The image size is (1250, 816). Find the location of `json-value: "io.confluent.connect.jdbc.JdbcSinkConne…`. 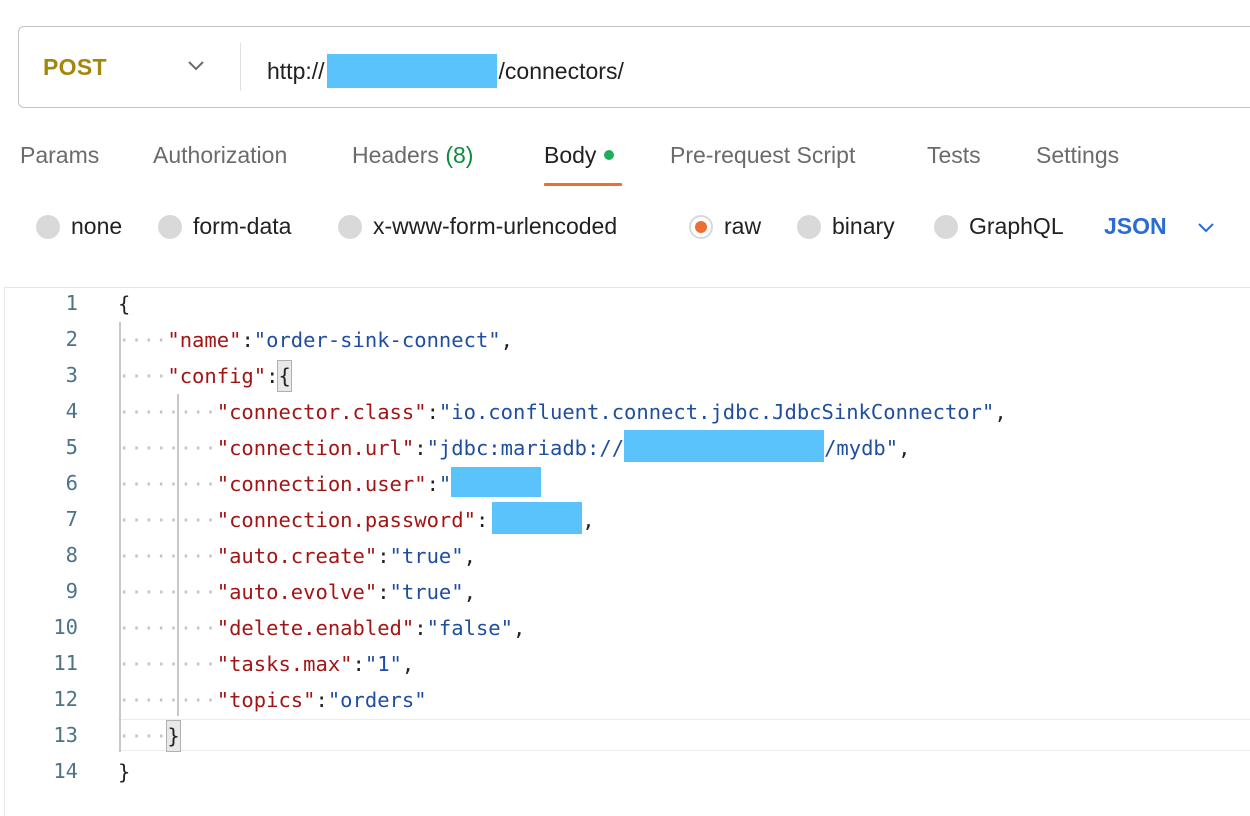

json-value: "io.confluent.connect.jdbc.JdbcSinkConne… is located at coordinates (716, 412).